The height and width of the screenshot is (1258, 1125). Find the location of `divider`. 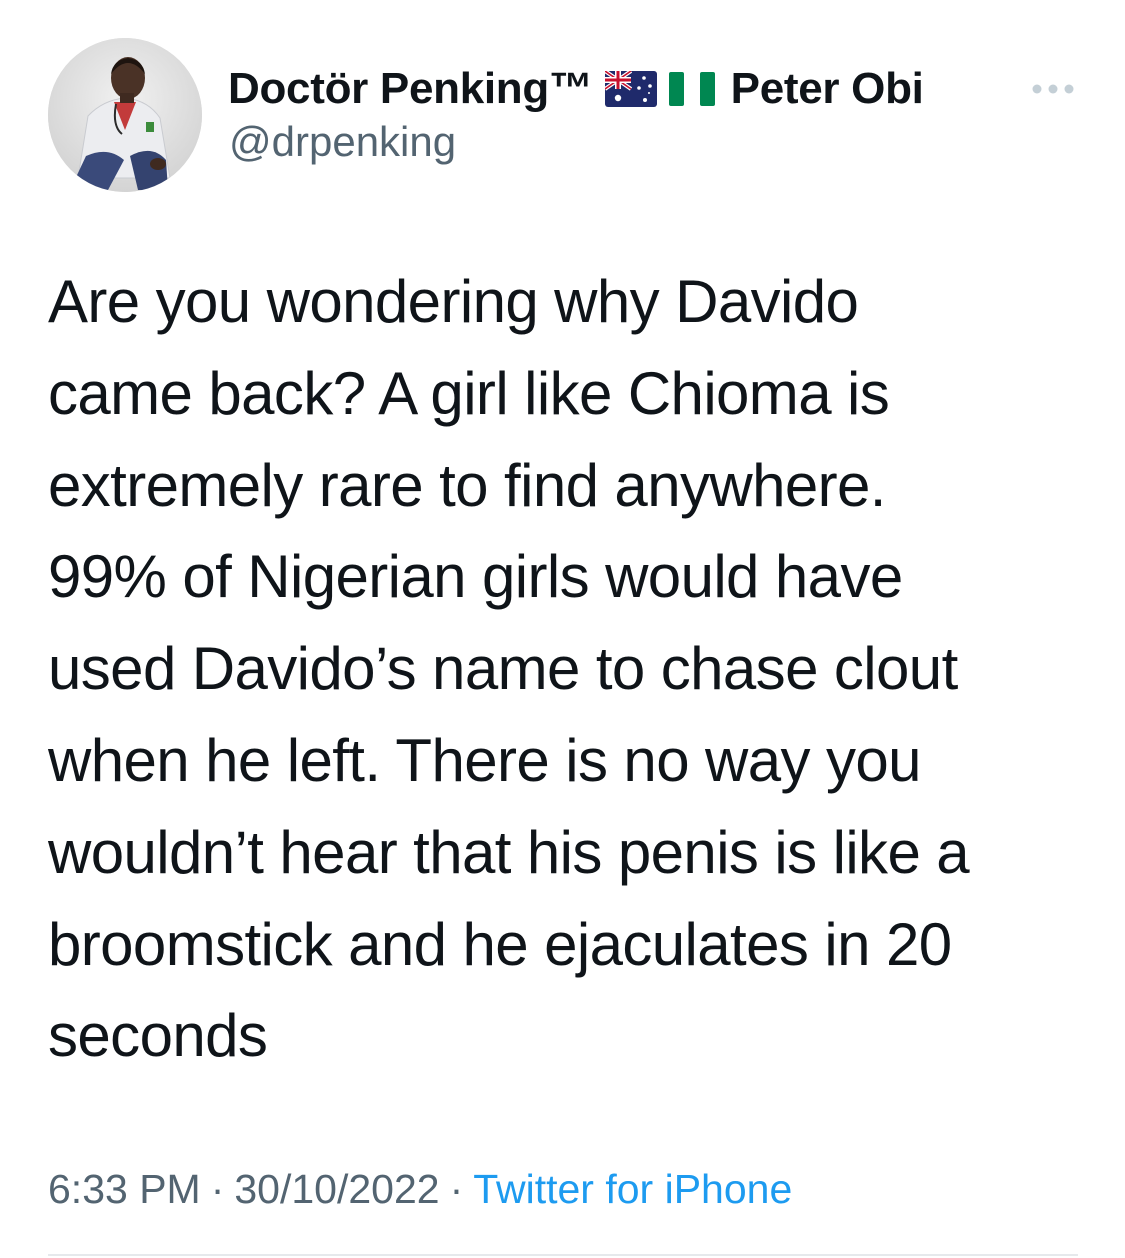

divider is located at coordinates (563, 1255).